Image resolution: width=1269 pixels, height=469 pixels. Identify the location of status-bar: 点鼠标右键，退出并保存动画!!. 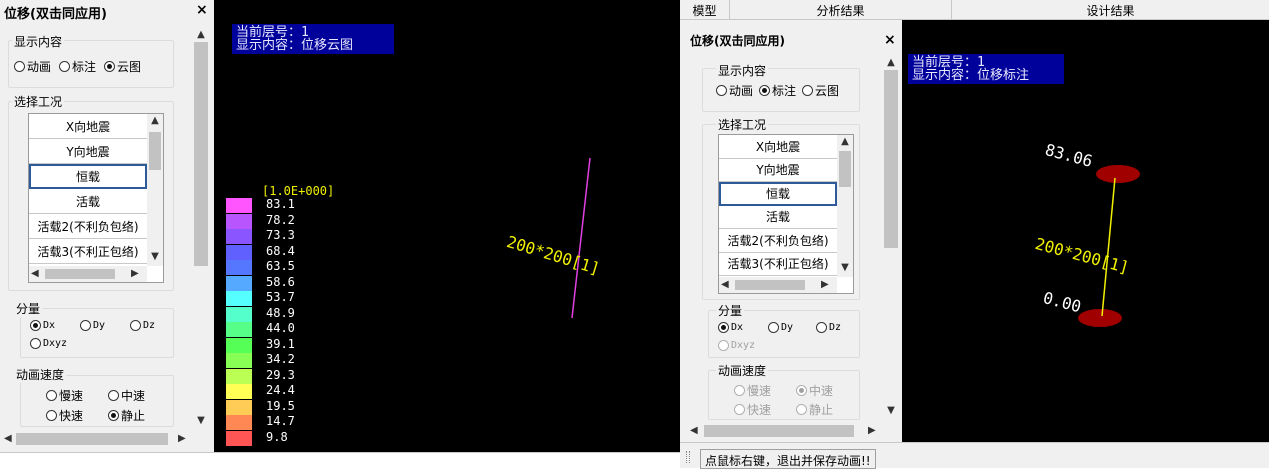
(974, 455).